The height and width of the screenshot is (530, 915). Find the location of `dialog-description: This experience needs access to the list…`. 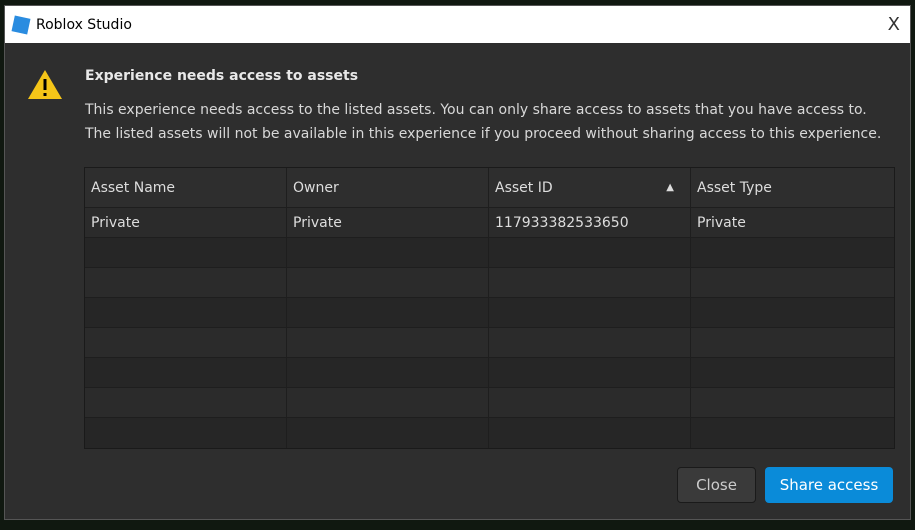

dialog-description: This experience needs access to the list… is located at coordinates (483, 122).